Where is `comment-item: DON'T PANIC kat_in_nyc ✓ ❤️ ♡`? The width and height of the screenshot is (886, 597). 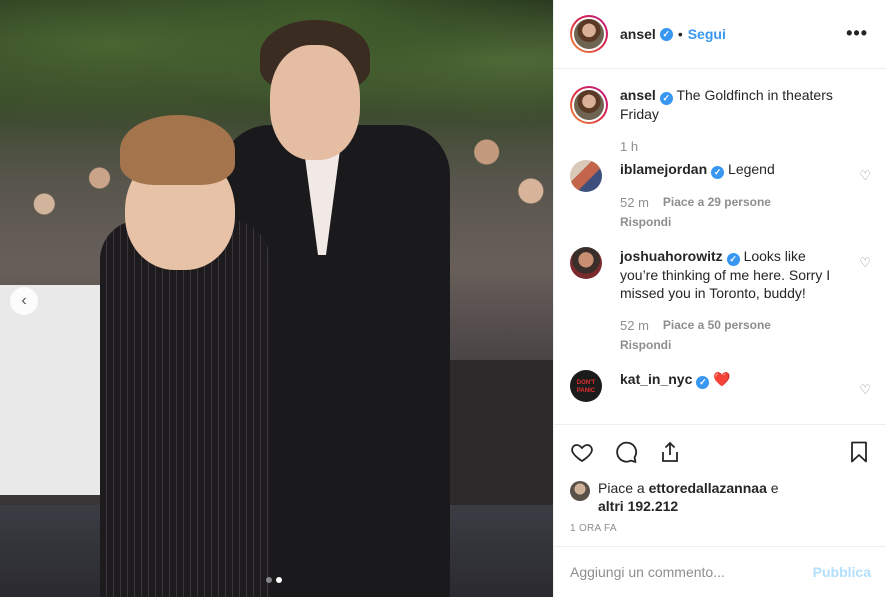 comment-item: DON'T PANIC kat_in_nyc ✓ ❤️ ♡ is located at coordinates (720, 386).